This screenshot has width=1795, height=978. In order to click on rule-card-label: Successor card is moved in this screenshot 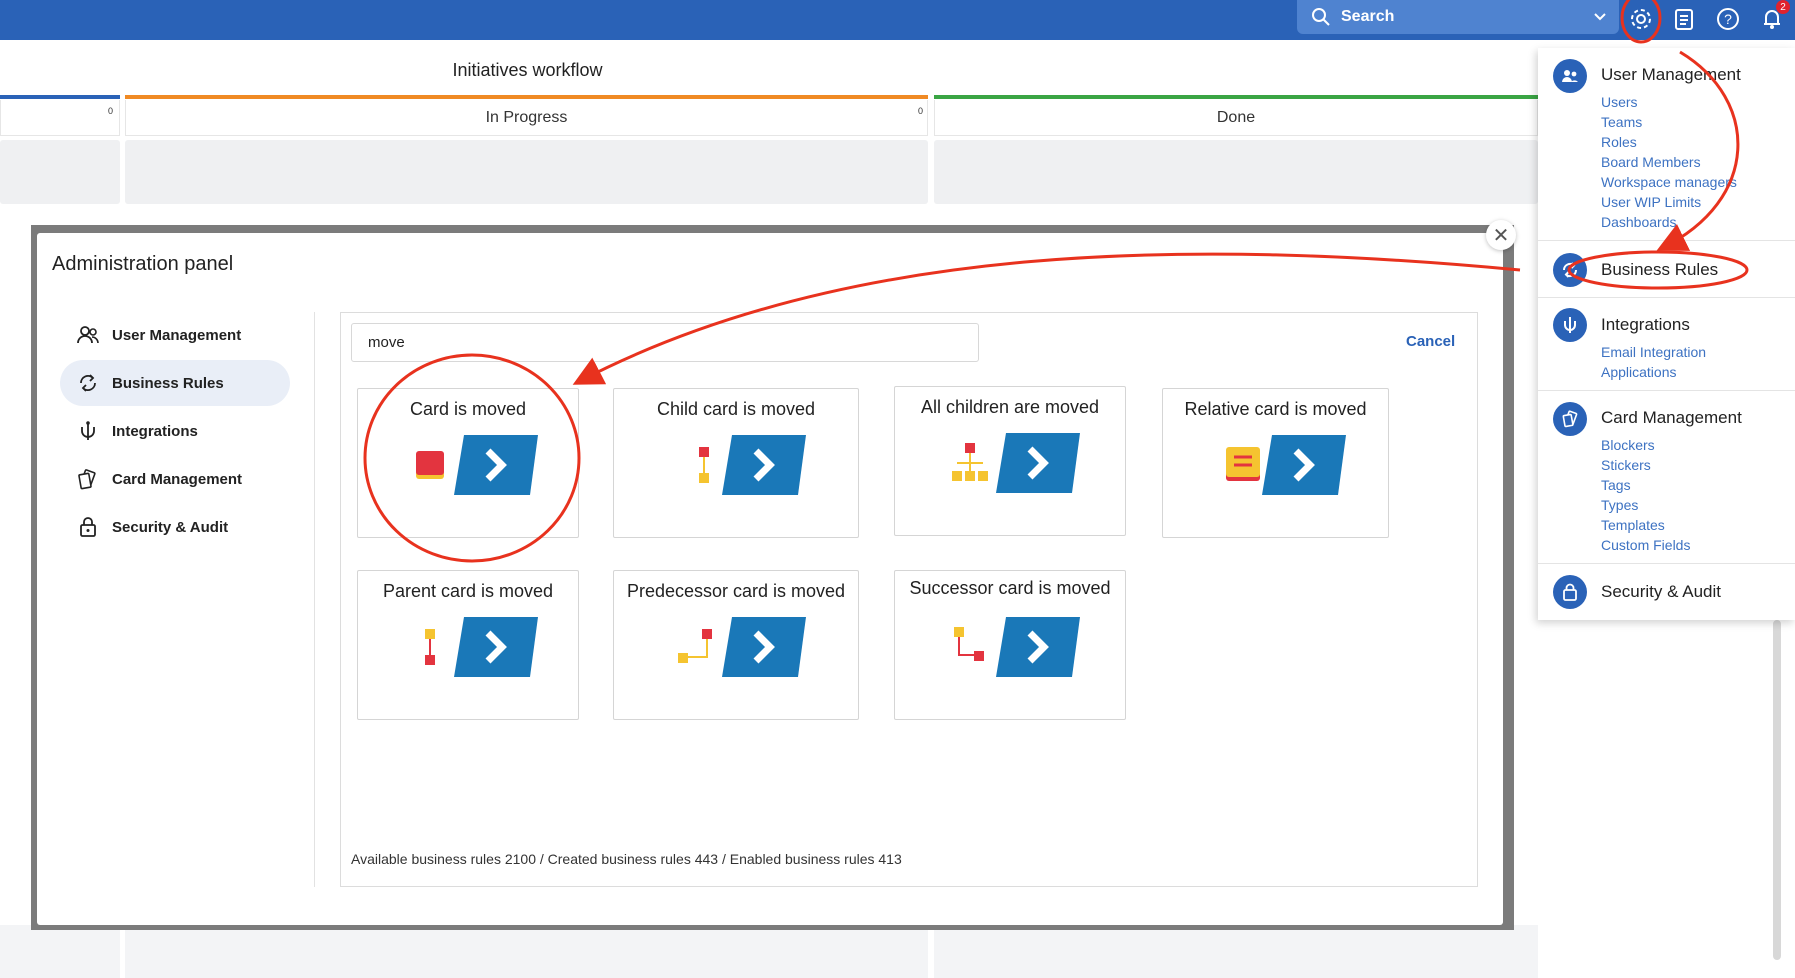, I will do `click(1010, 588)`.